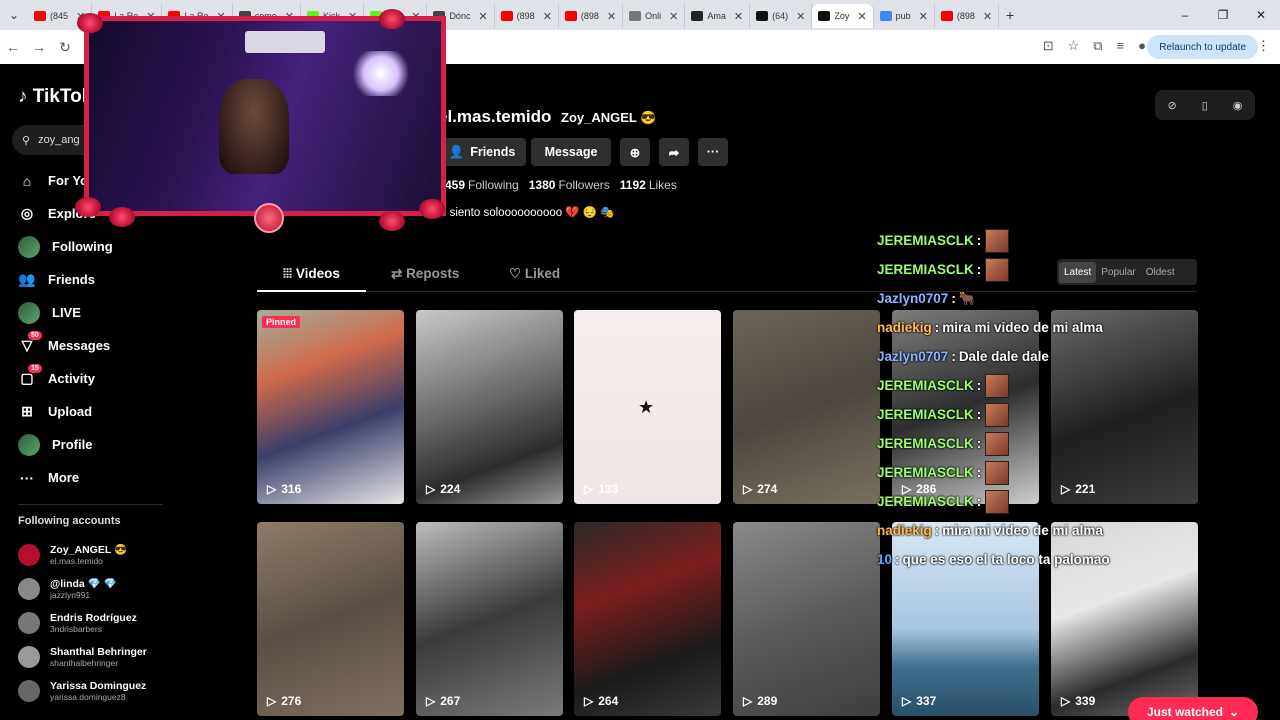 The image size is (1280, 720). Describe the element at coordinates (93, 657) in the screenshot. I see `following-account-item: Shanthal Behringer shanthalbehringer` at that location.